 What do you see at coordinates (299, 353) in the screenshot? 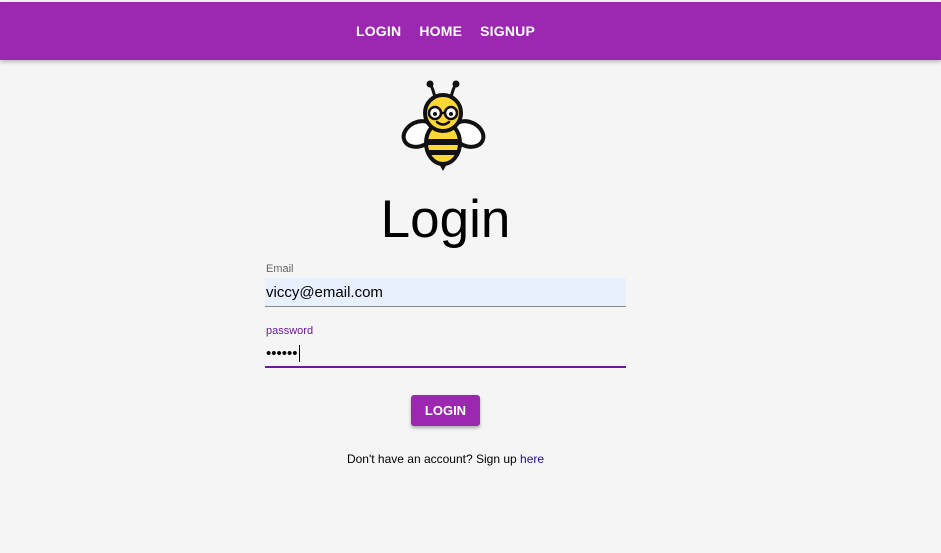
I see `text-caret` at bounding box center [299, 353].